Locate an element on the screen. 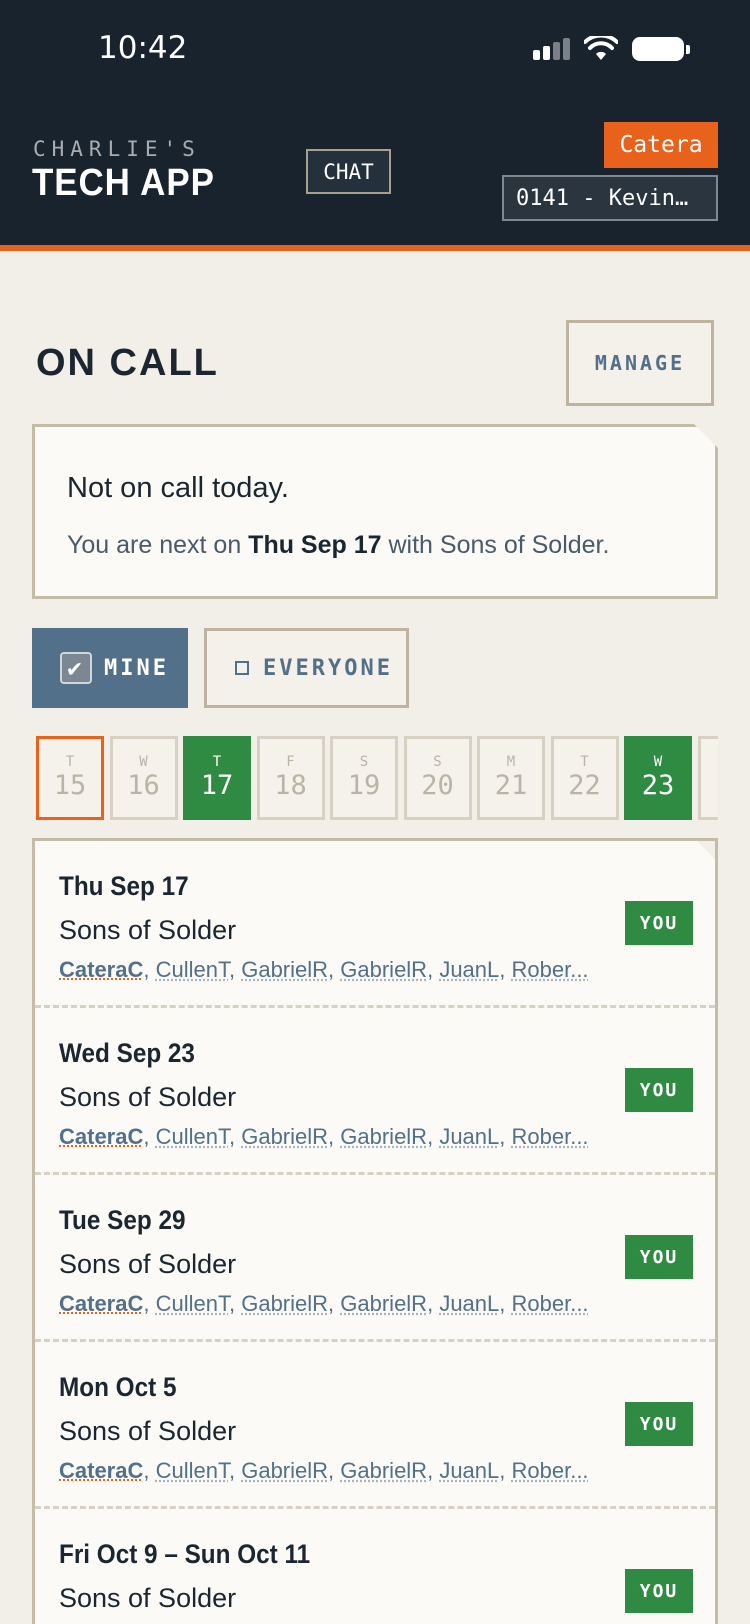  calendar-day-strip: T 15 W 16 T 17 F 18 S 19 S 20 M 21 T 22 W 23 is located at coordinates (377, 778).